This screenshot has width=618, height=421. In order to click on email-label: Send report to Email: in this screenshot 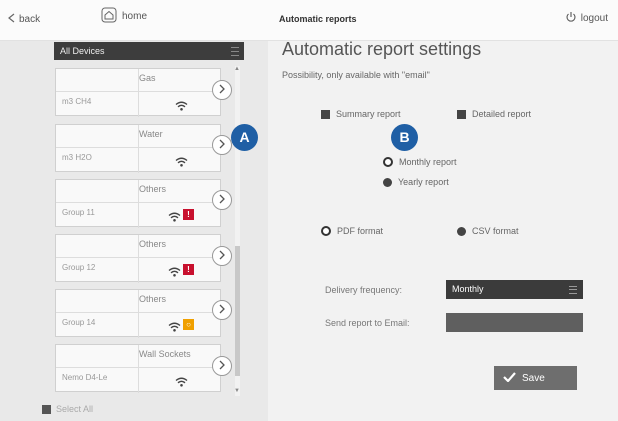, I will do `click(367, 323)`.